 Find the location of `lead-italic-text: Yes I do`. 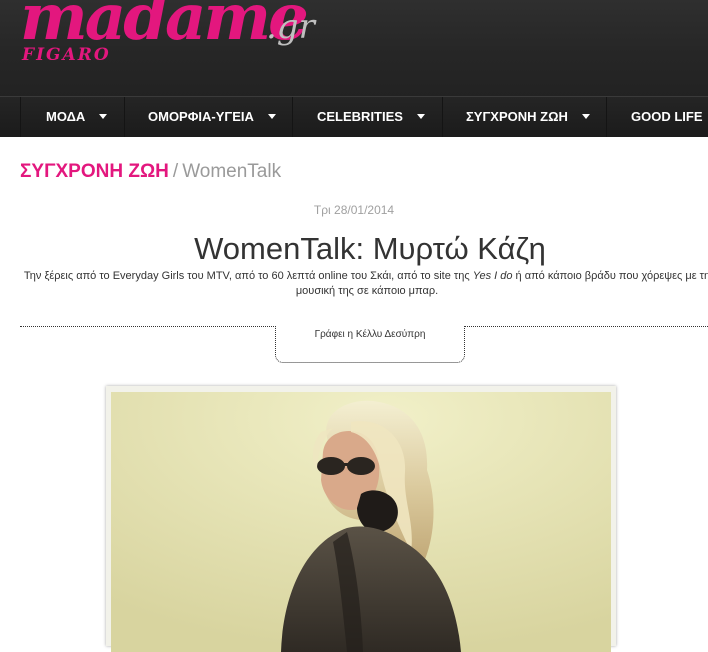

lead-italic-text: Yes I do is located at coordinates (492, 276).